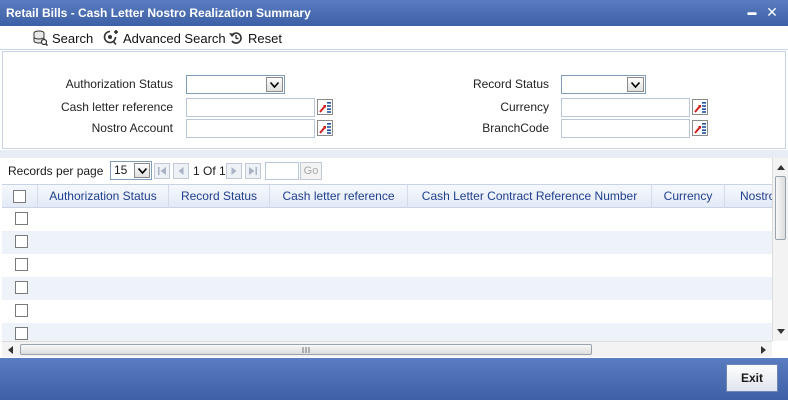 The image size is (788, 400). What do you see at coordinates (235, 38) in the screenshot?
I see `reset-icon` at bounding box center [235, 38].